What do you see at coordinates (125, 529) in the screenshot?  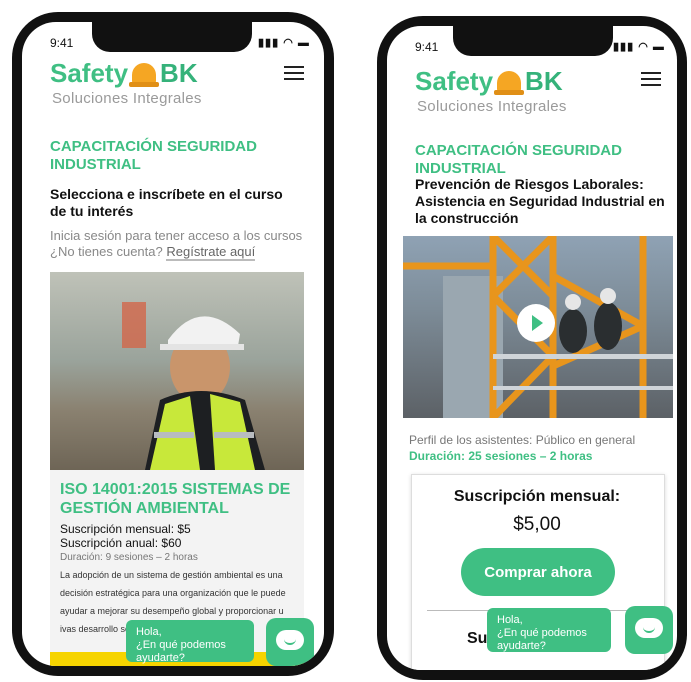 I see `monthly-price: Suscripción mensual: $5` at bounding box center [125, 529].